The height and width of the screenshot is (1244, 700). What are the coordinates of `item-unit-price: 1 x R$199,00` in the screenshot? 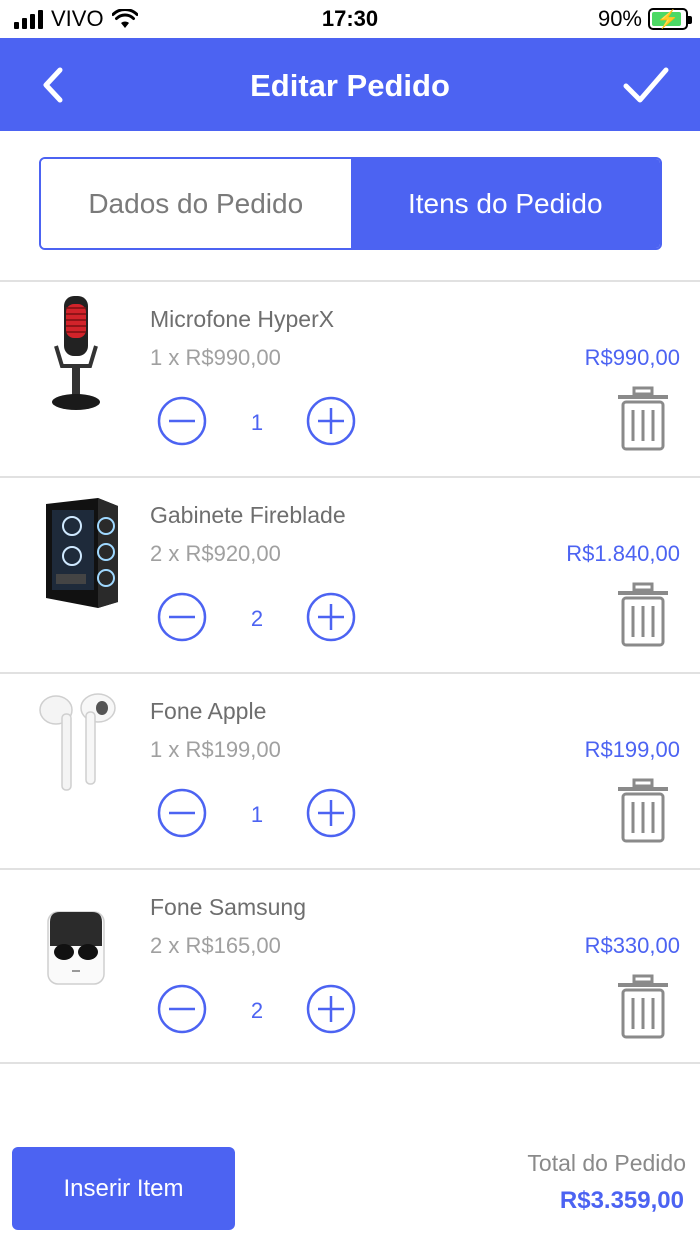 It's located at (215, 749).